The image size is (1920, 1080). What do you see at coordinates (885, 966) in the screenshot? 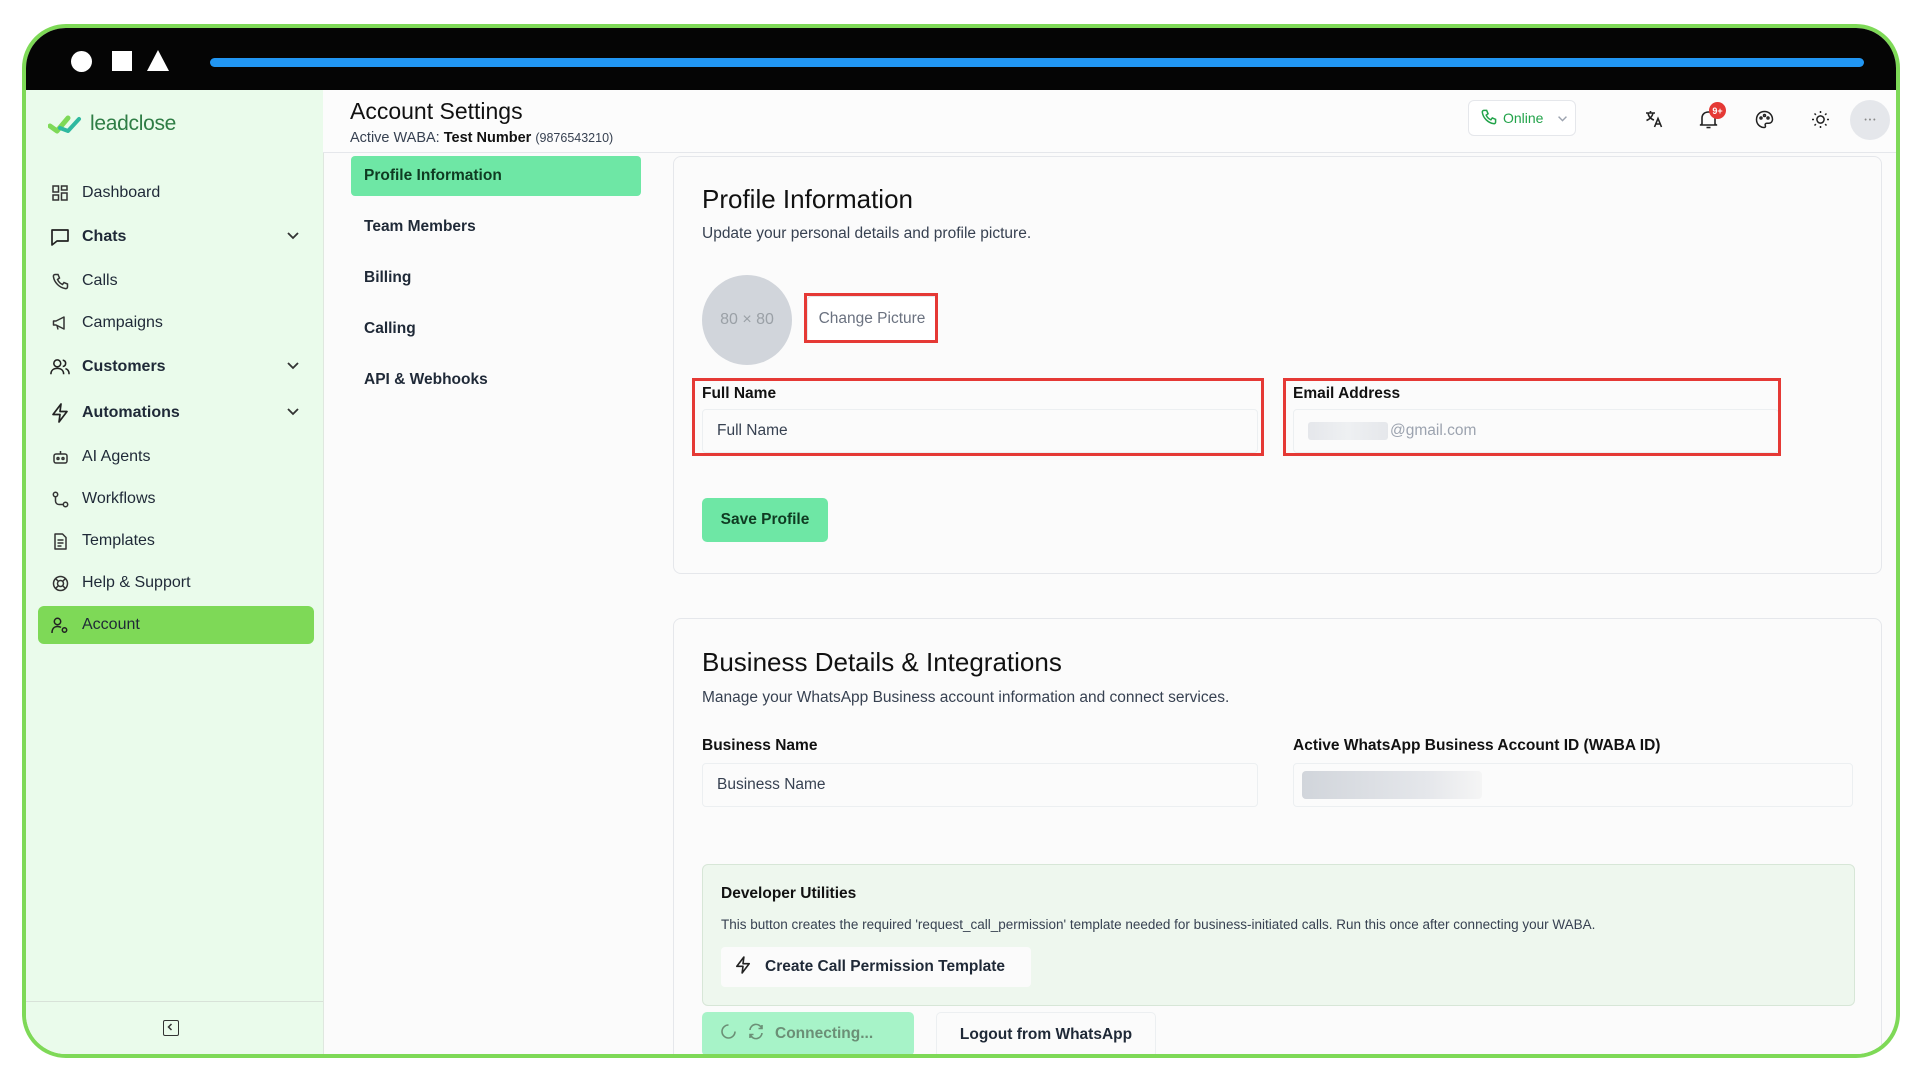
I see `create-call-permission-template-label: Create Call Permission Template` at bounding box center [885, 966].